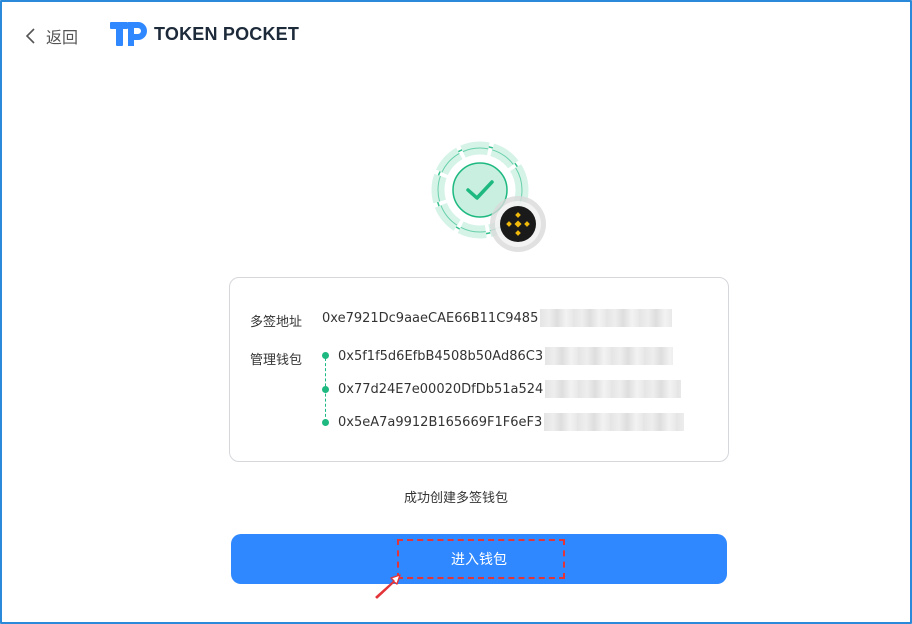 This screenshot has width=912, height=624. I want to click on enter-wallet-label: 进入钱包, so click(479, 560).